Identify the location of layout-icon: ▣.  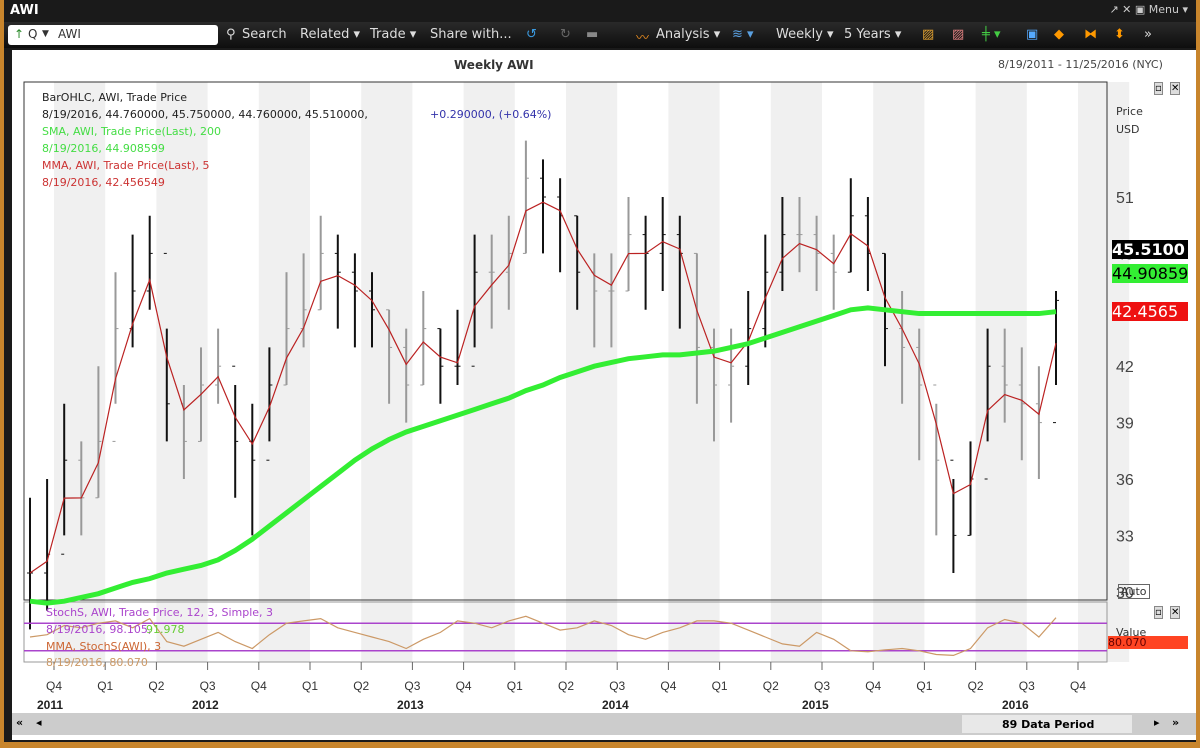
(1032, 34).